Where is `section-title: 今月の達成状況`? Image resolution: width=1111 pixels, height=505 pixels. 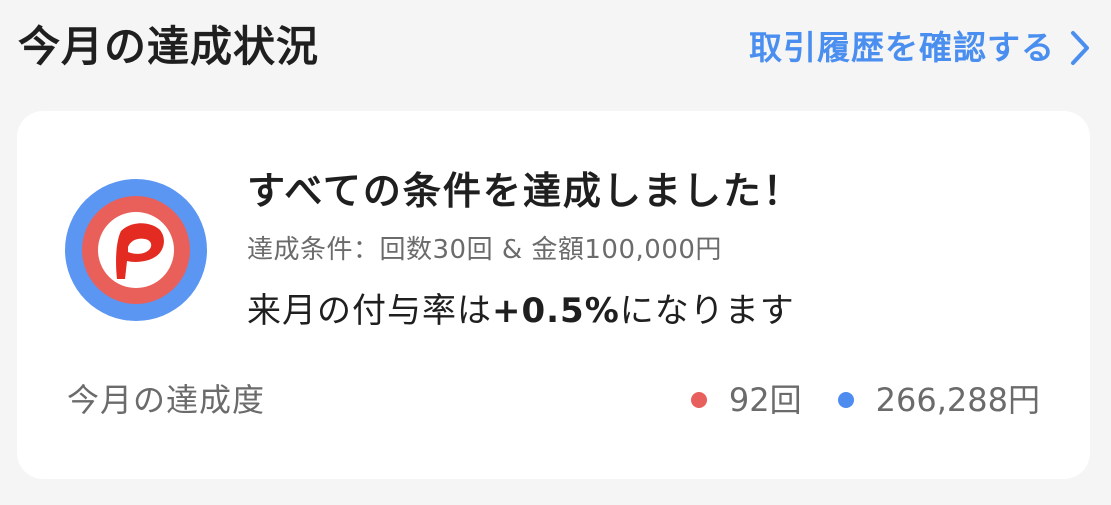
section-title: 今月の達成状況 is located at coordinates (169, 46).